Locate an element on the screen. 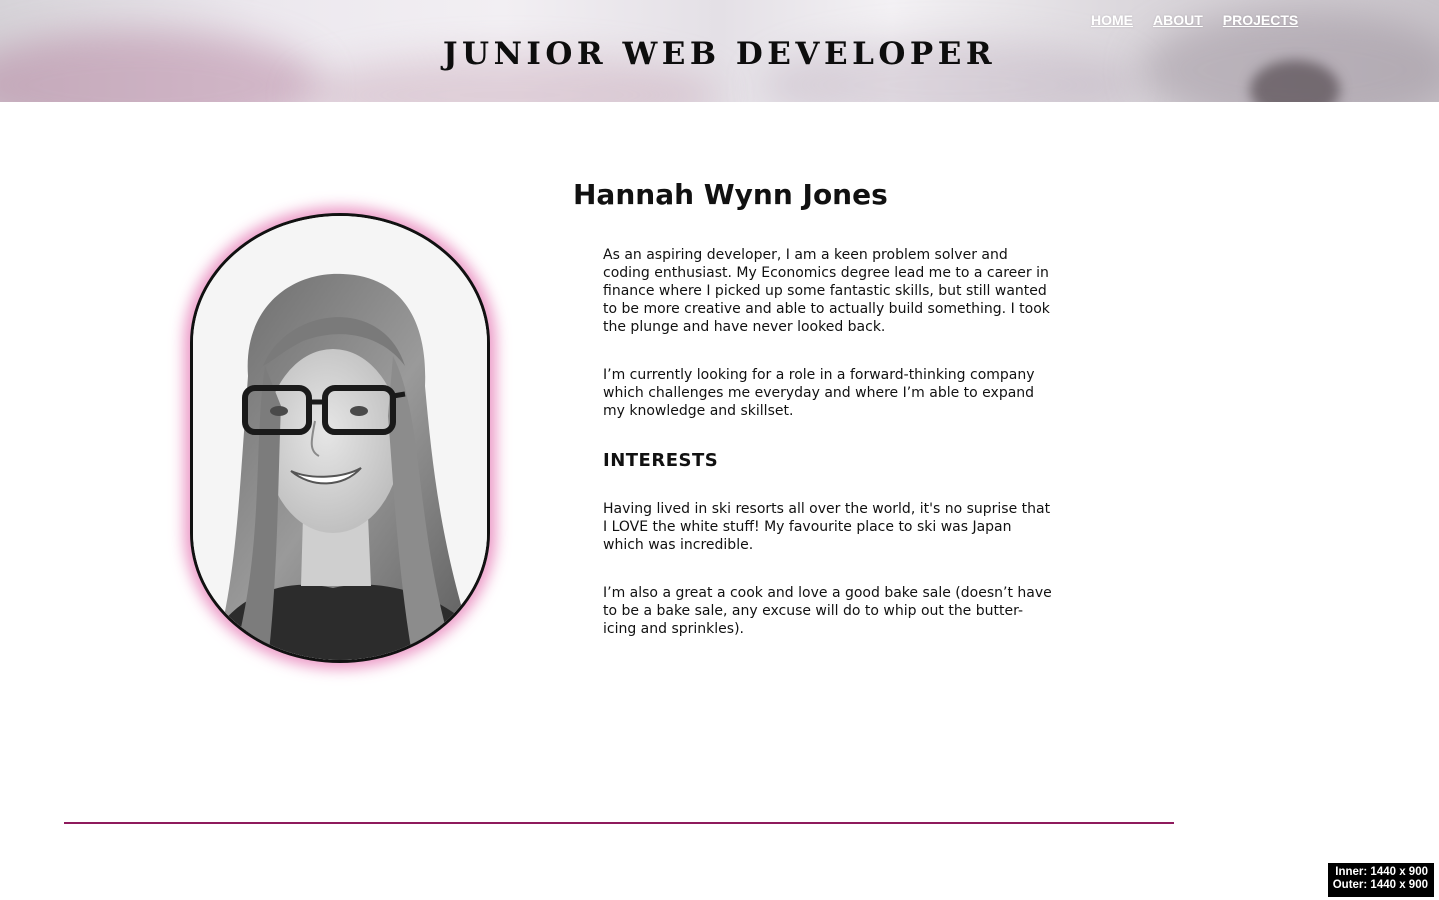 This screenshot has height=900, width=1439. site-title: JUNIOR WEB DEVELOPER is located at coordinates (719, 54).